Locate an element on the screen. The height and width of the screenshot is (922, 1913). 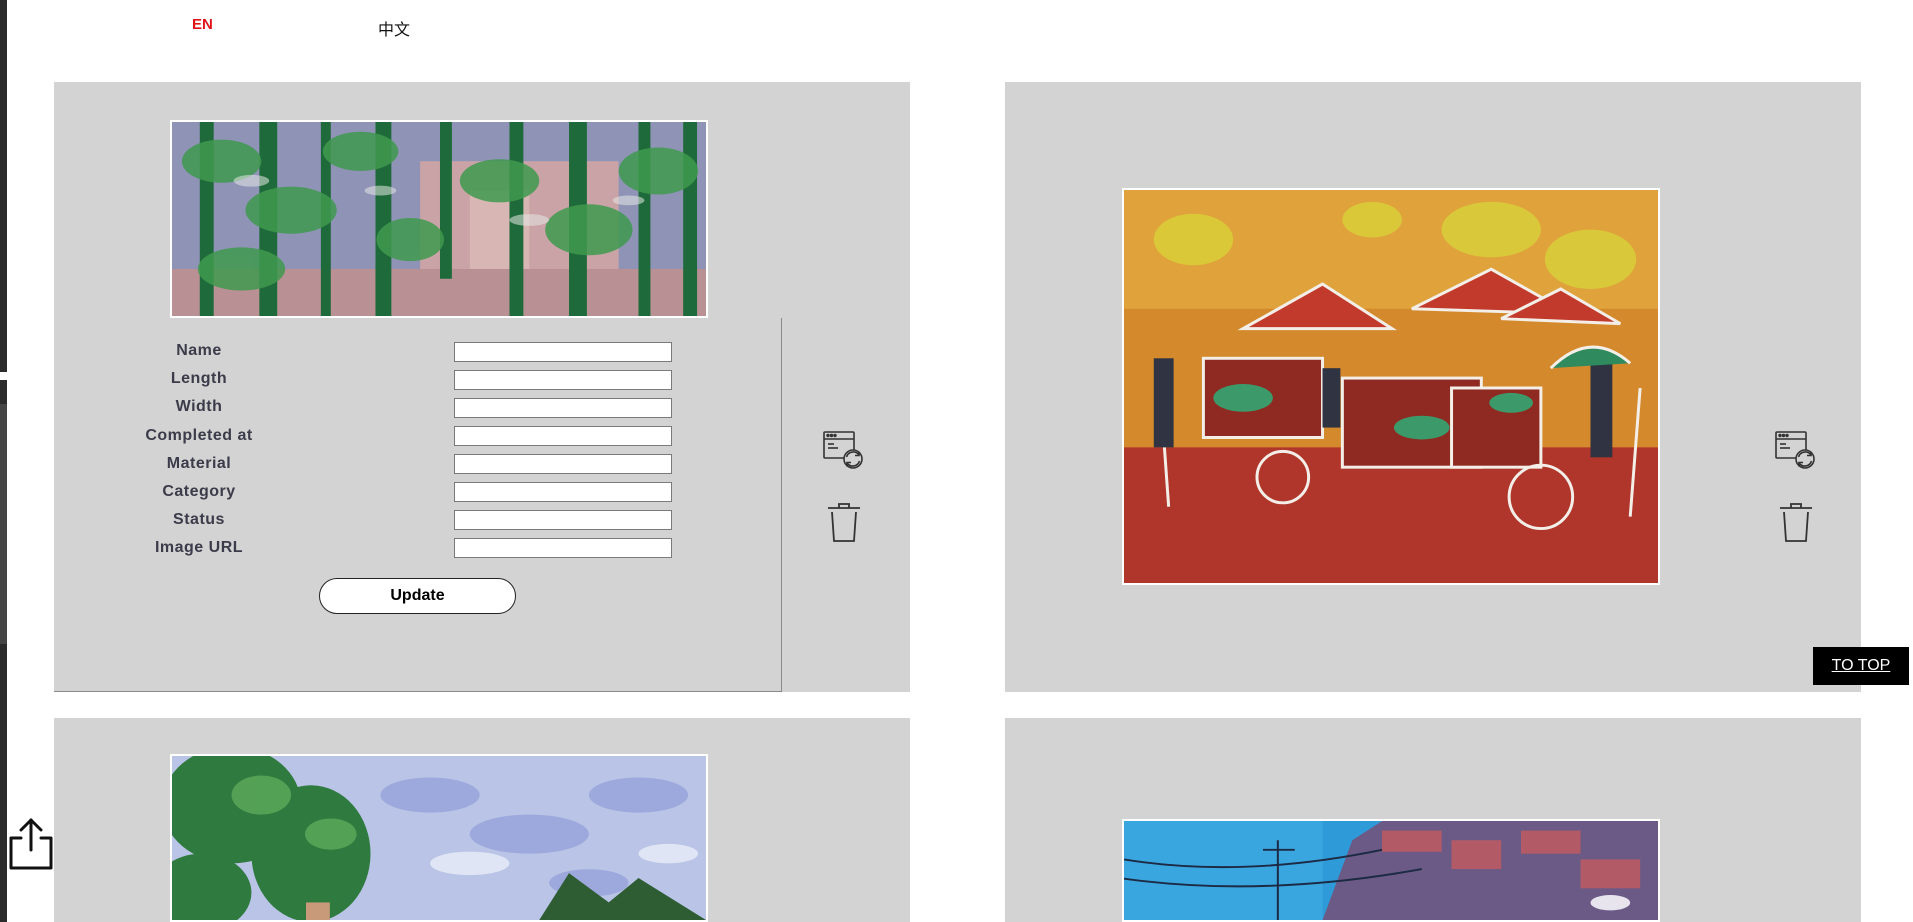
status-input is located at coordinates (563, 520).